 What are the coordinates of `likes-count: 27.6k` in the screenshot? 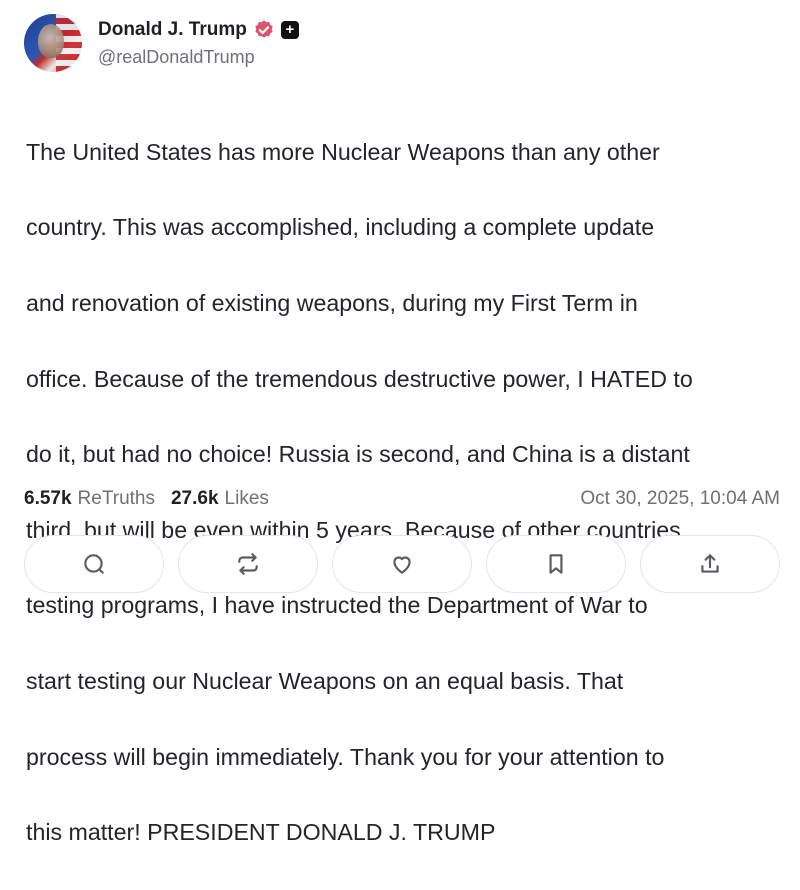 It's located at (195, 499).